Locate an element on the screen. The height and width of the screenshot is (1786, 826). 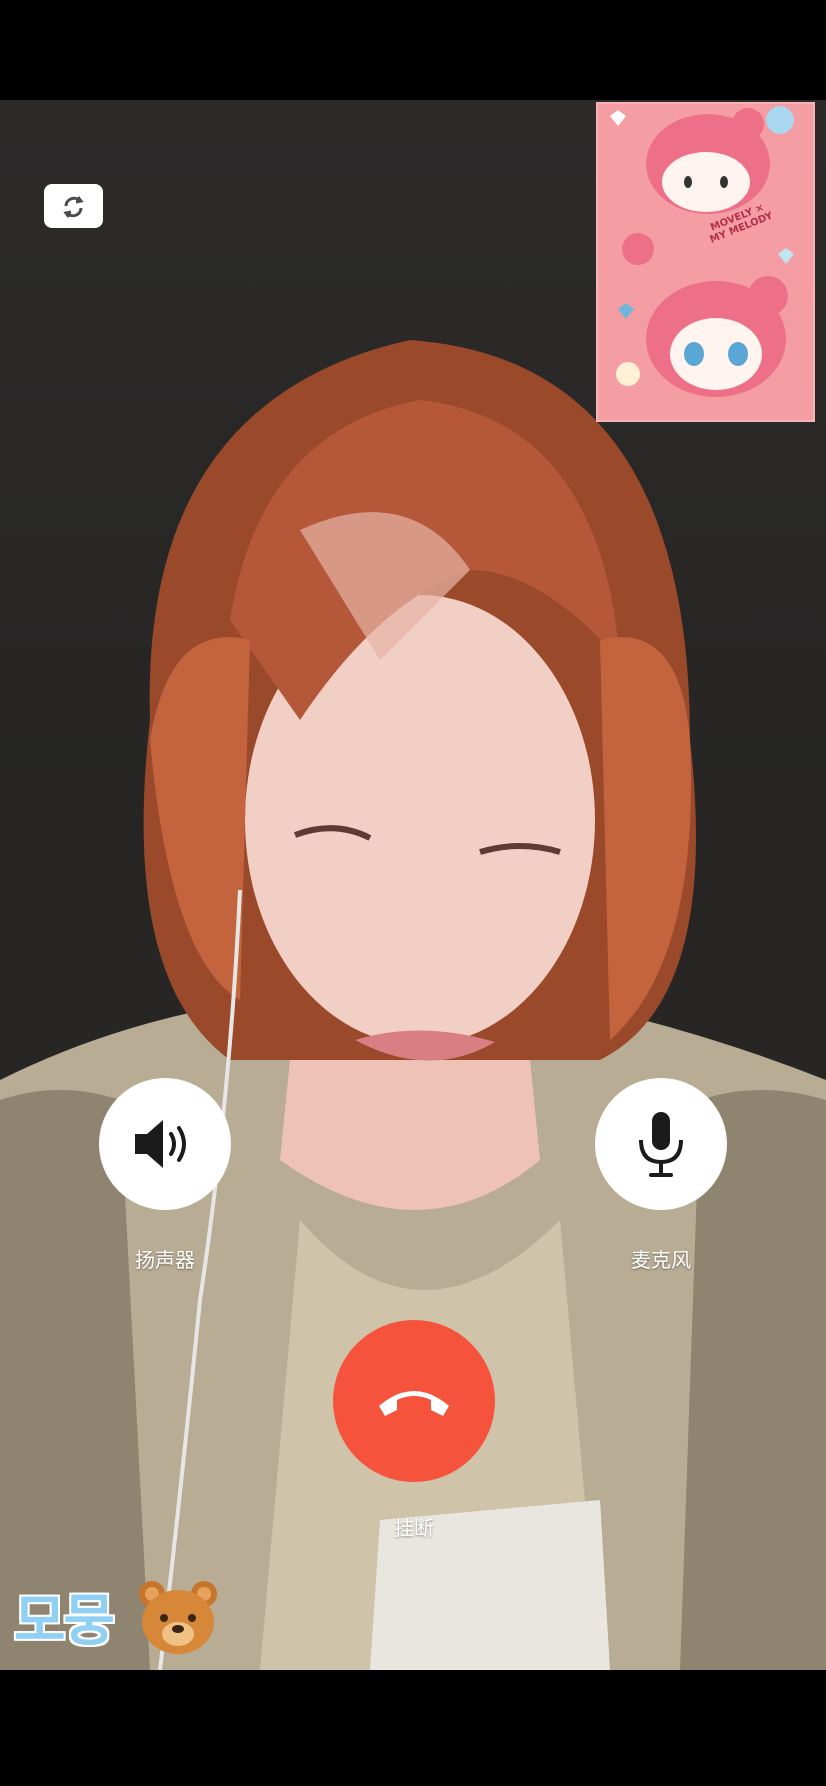
self-view-pip: MOVELY × MY MELODY is located at coordinates (705, 262).